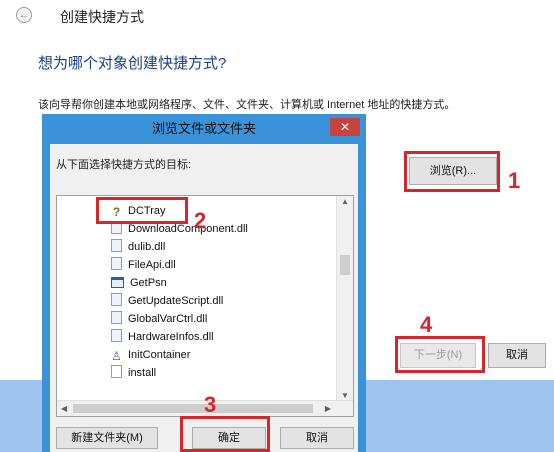 This screenshot has height=452, width=554. I want to click on vertical-scrollbar: ▲ ▼, so click(344, 299).